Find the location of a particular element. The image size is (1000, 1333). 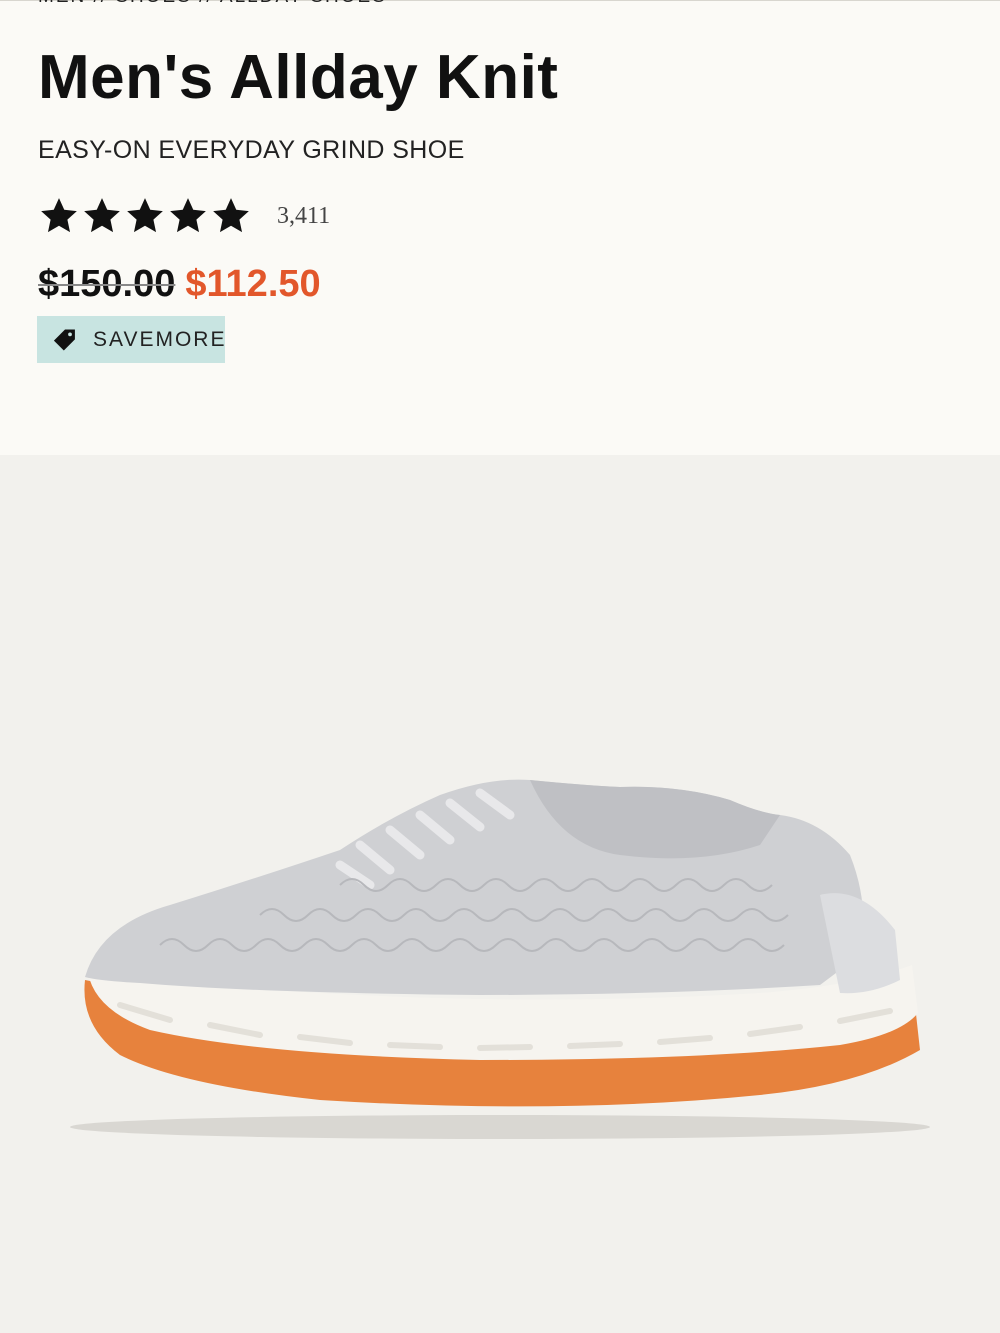

promo-badge: SAVEMORE is located at coordinates (131, 339).